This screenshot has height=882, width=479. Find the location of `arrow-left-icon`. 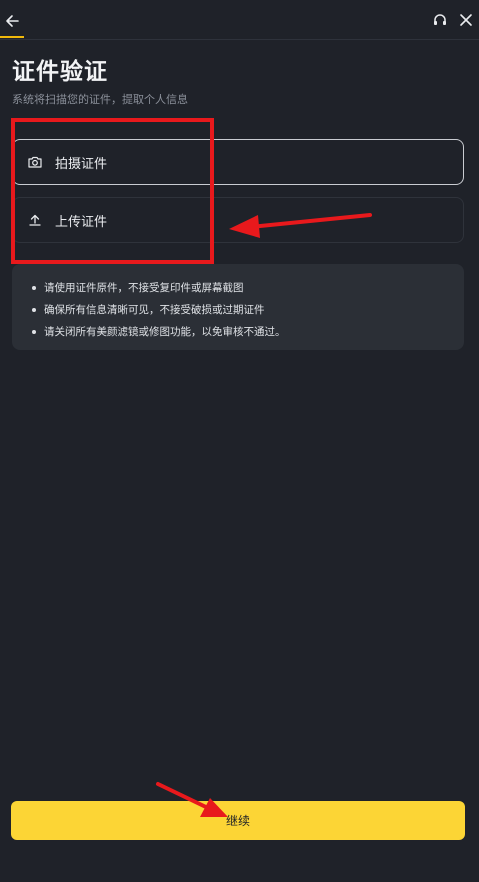

arrow-left-icon is located at coordinates (12, 21).